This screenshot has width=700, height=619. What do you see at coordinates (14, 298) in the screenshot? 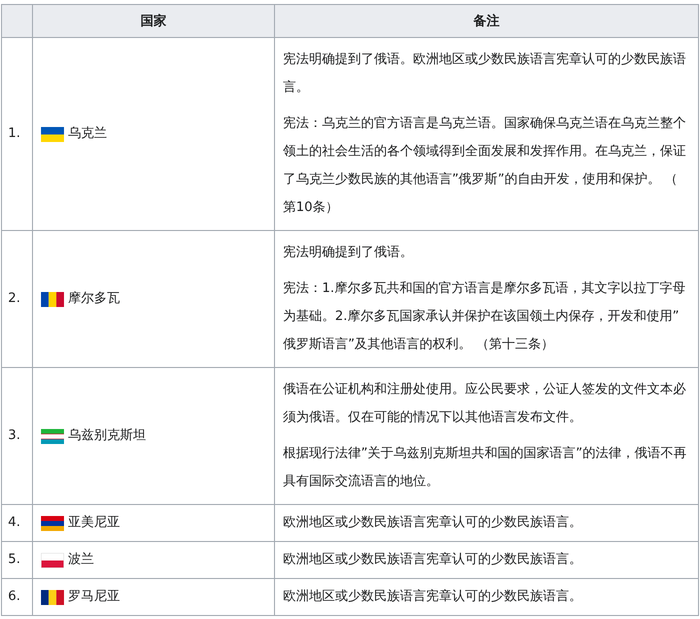
I see `row-number: 2.` at bounding box center [14, 298].